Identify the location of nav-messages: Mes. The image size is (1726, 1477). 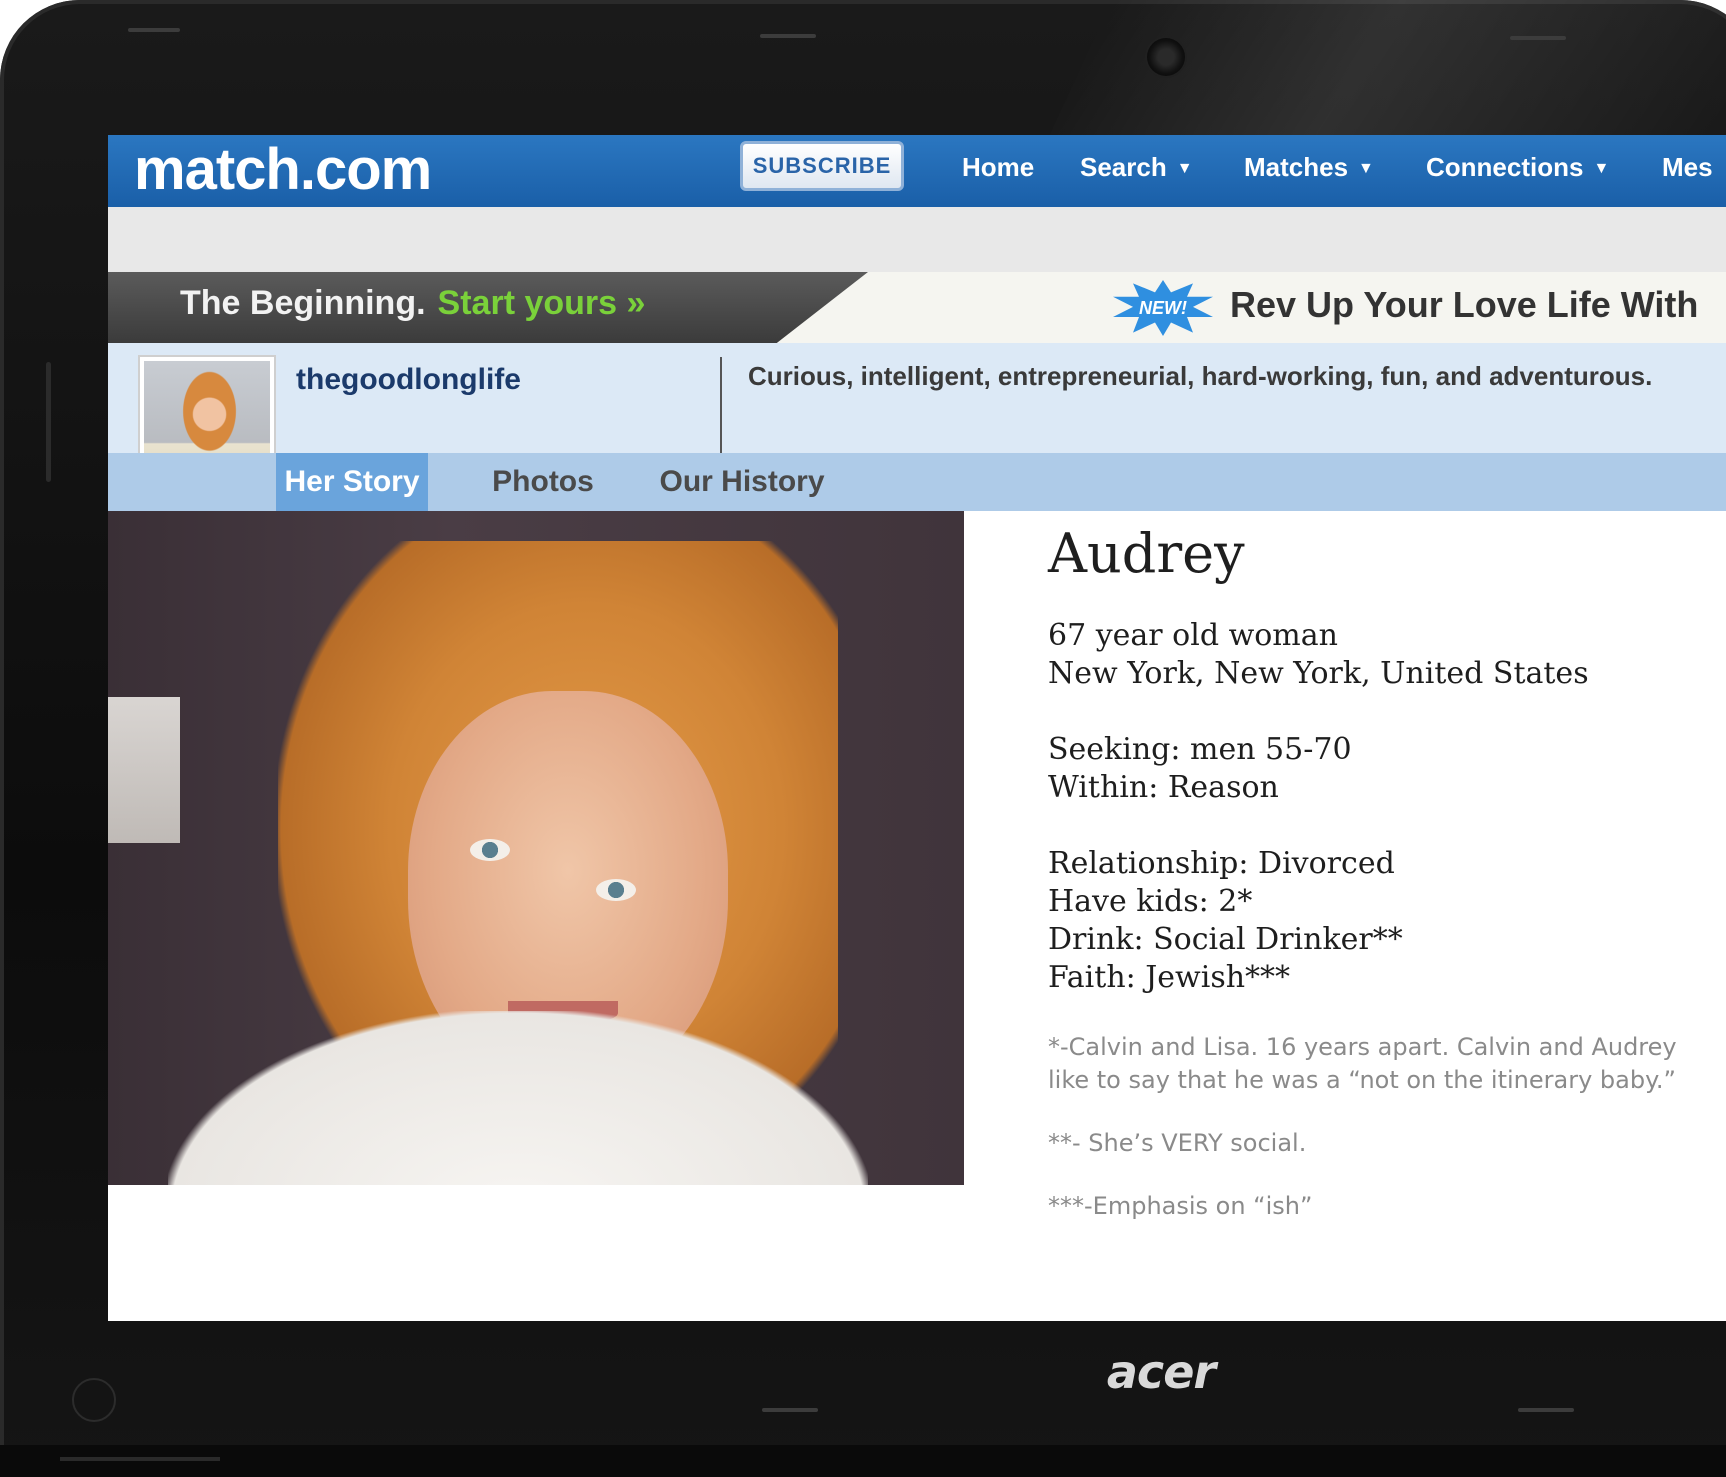
(1687, 167).